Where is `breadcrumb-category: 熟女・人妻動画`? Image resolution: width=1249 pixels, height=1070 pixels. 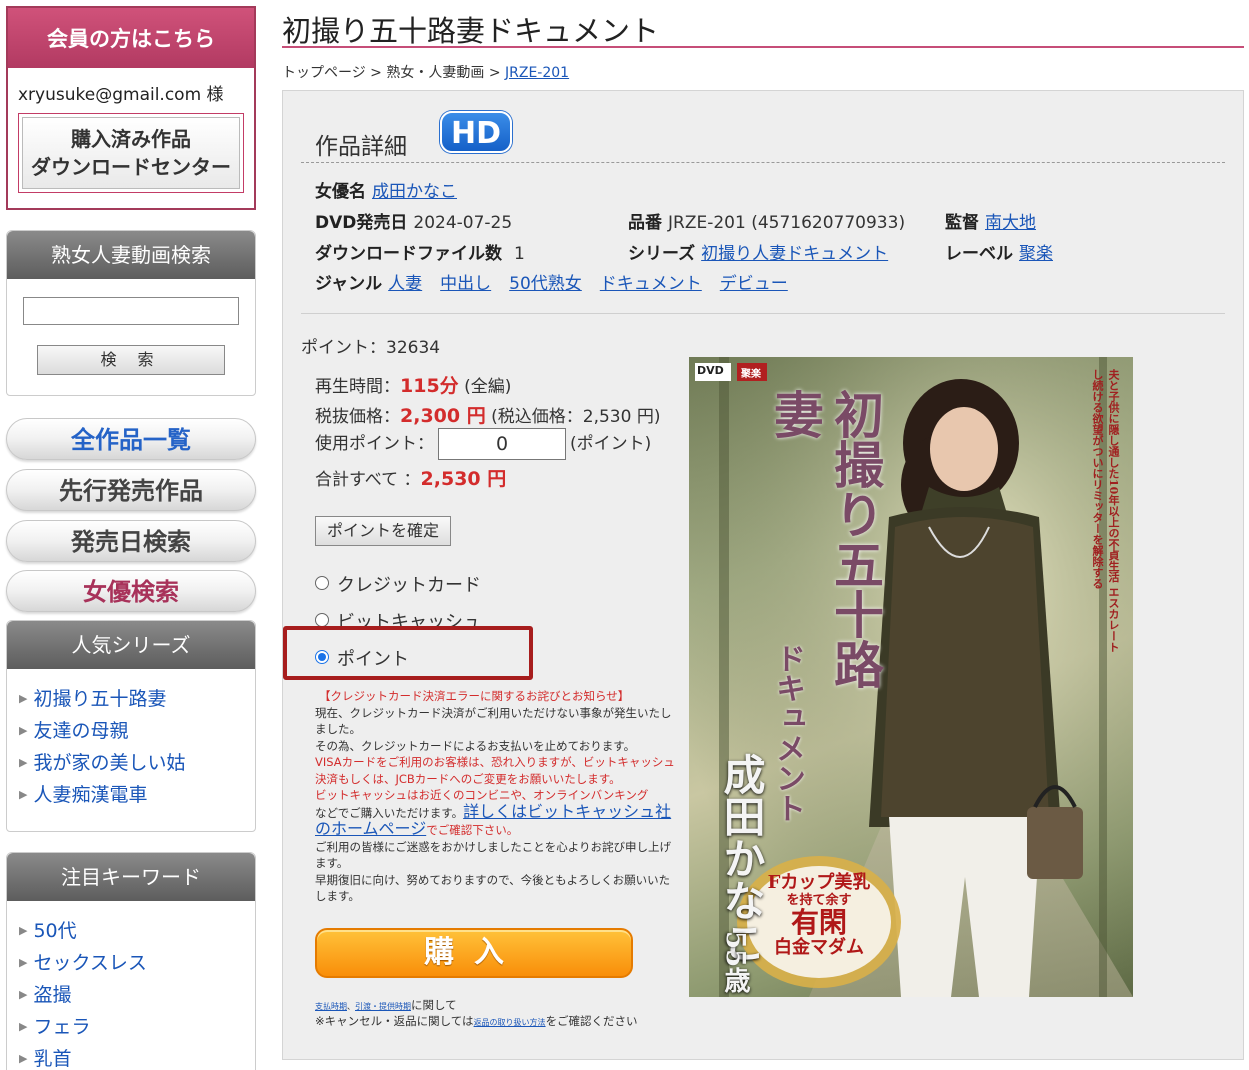
breadcrumb-category: 熟女・人妻動画 is located at coordinates (435, 73).